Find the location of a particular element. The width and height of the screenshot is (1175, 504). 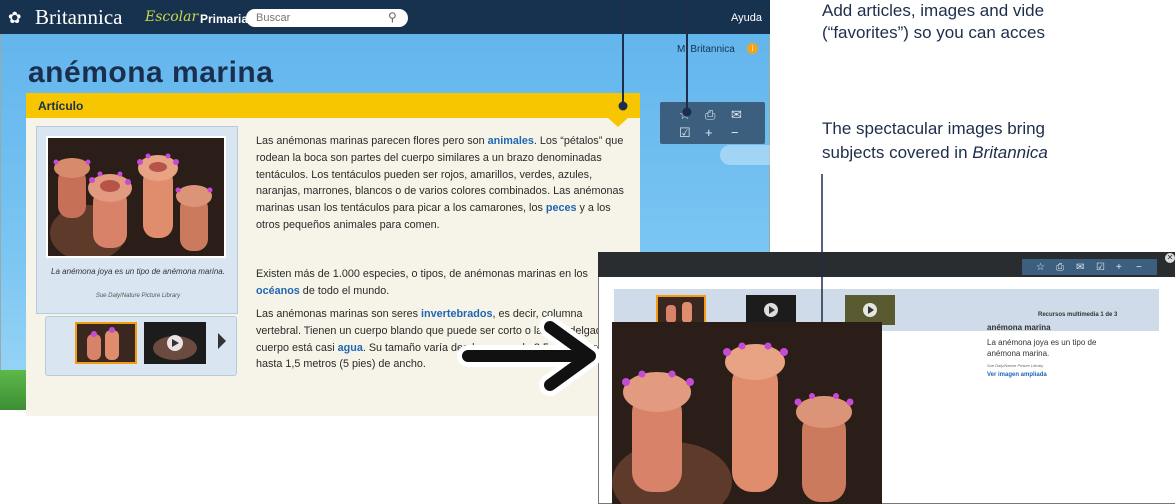

lightbox-credit: Sue Daly/Nature Picture Library is located at coordinates (1015, 365).